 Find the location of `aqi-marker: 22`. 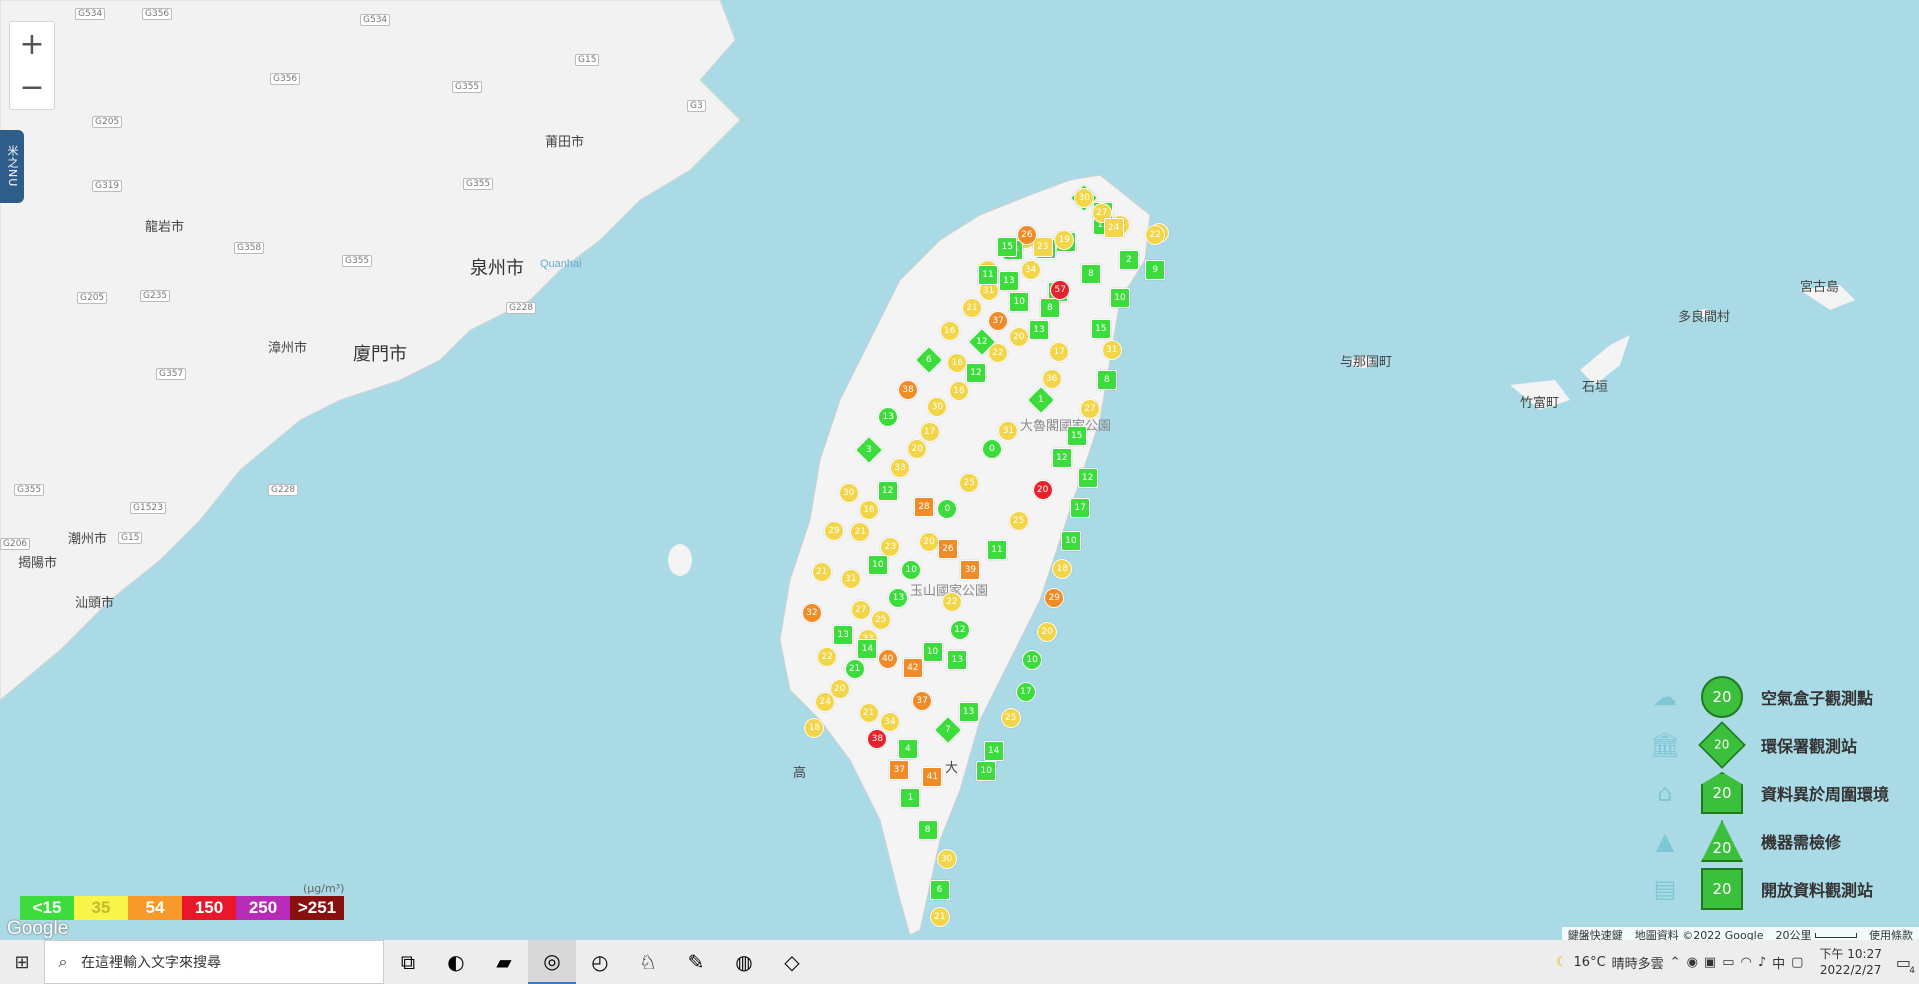

aqi-marker: 22 is located at coordinates (1155, 234).